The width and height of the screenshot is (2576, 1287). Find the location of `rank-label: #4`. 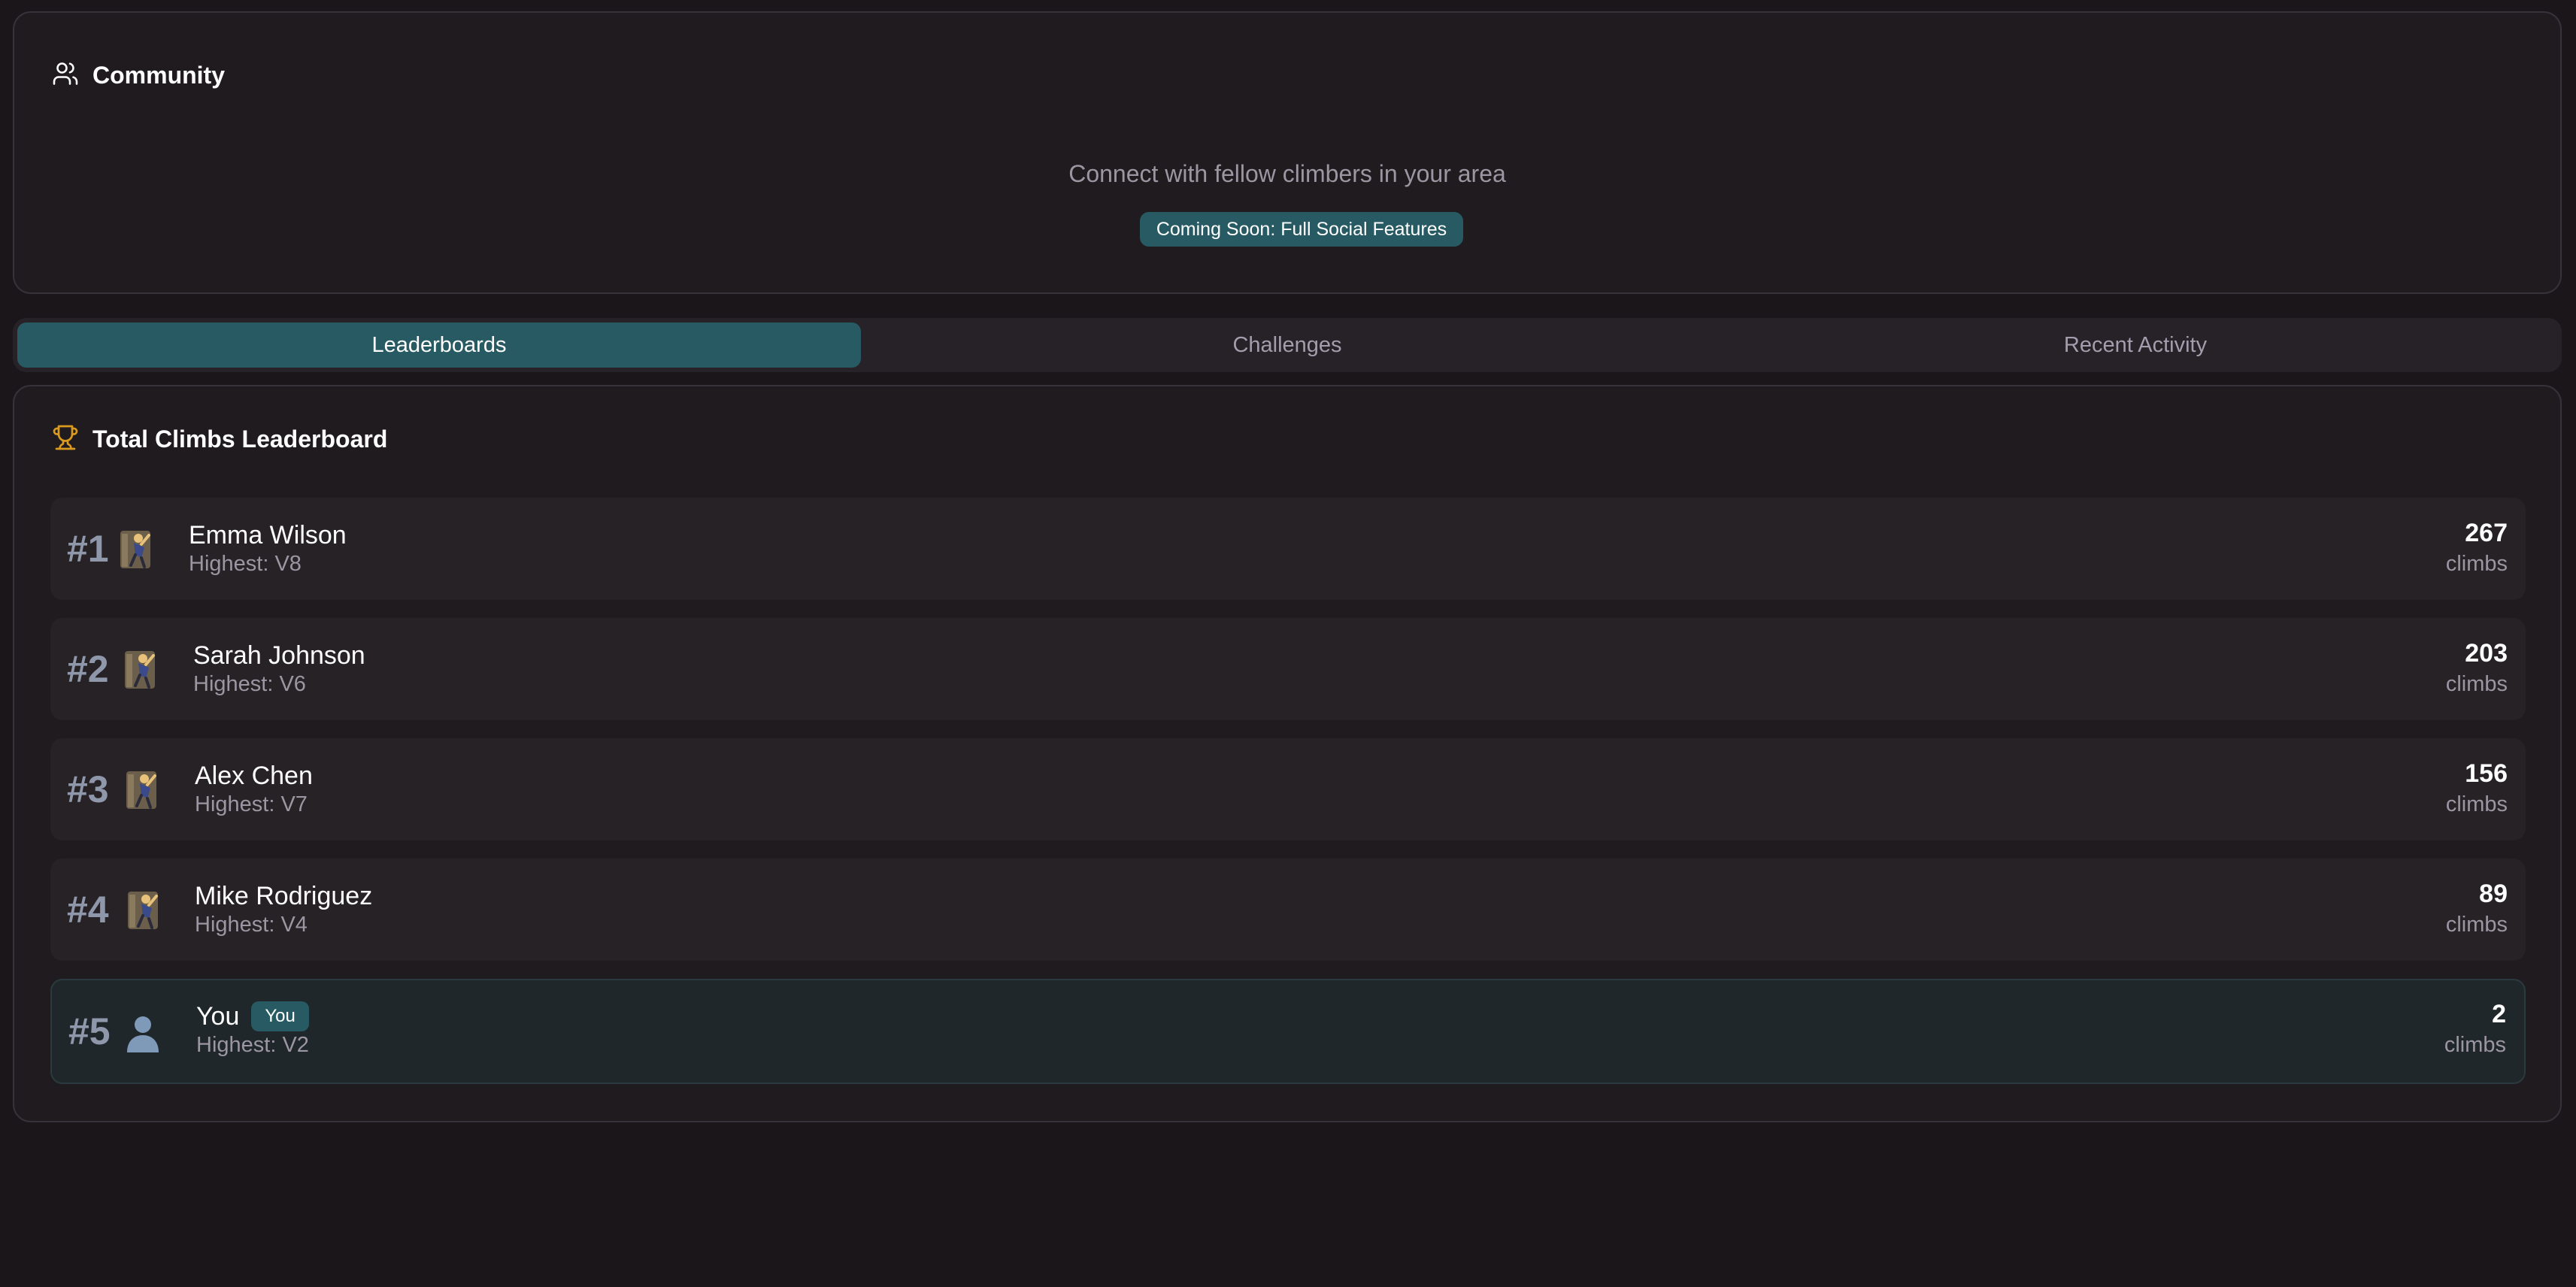

rank-label: #4 is located at coordinates (88, 910).